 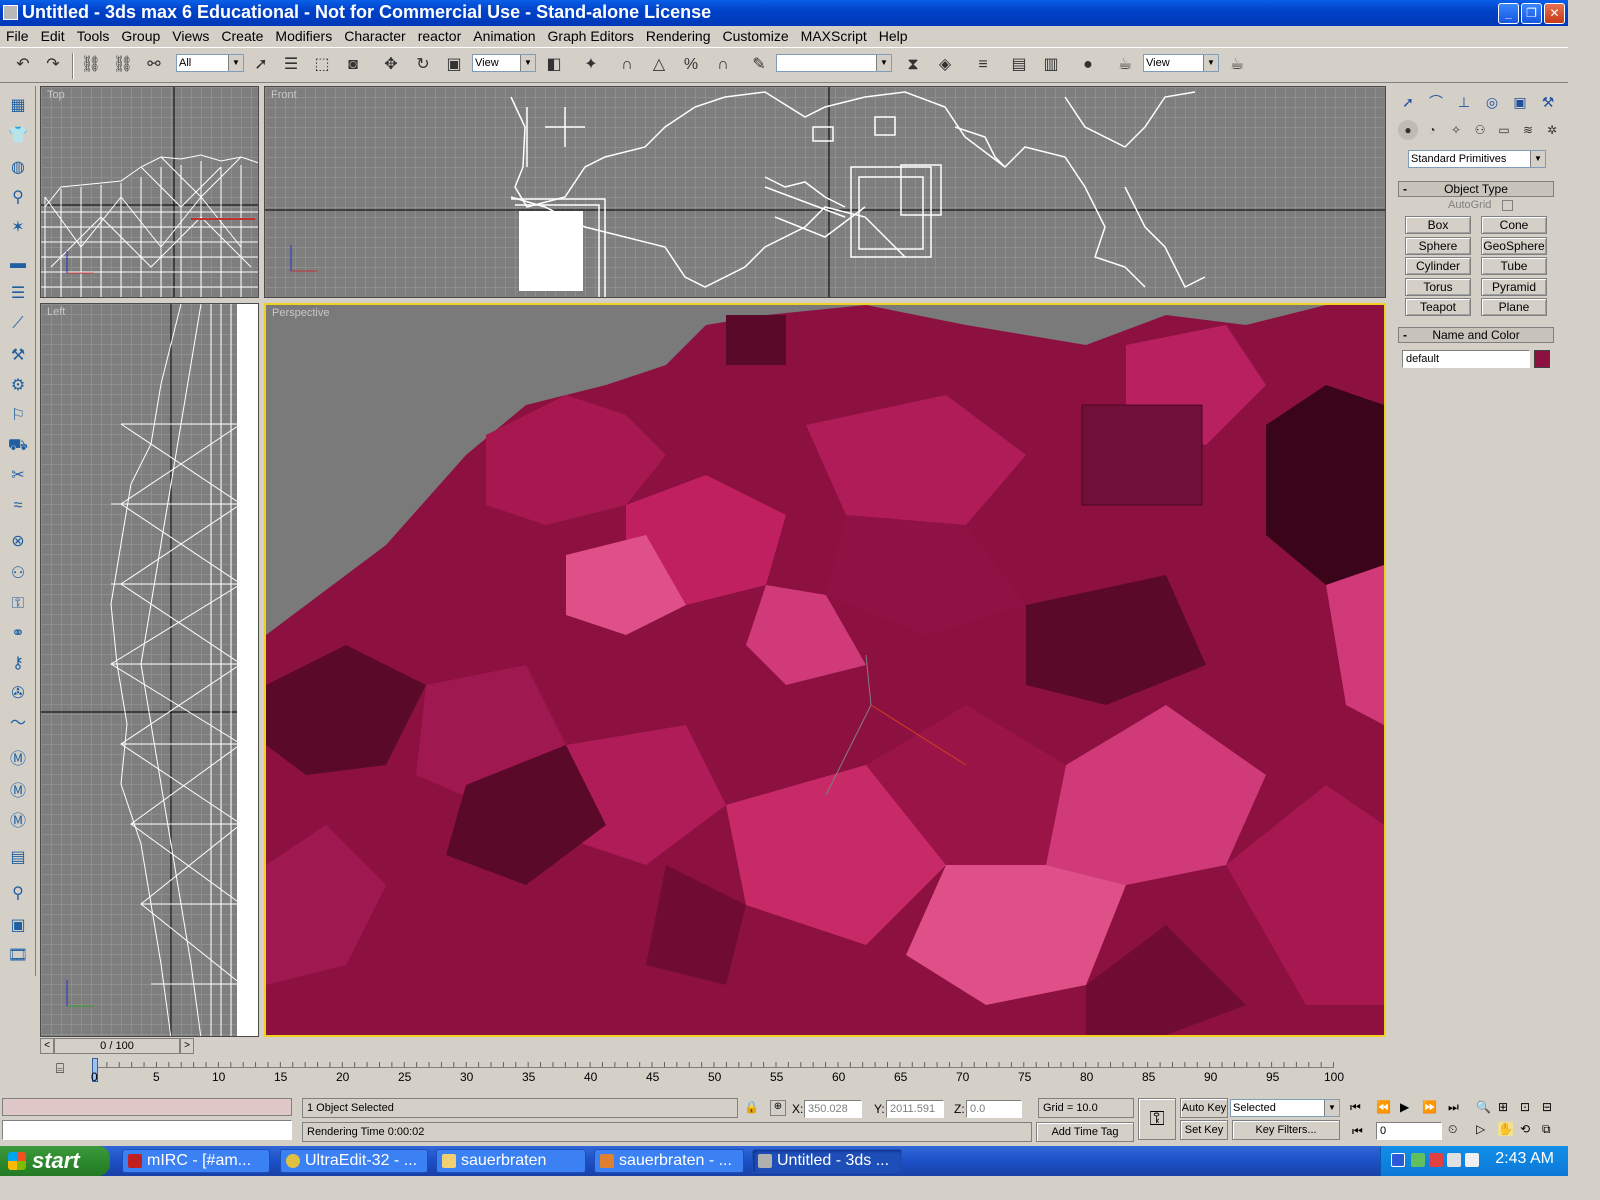 I want to click on chevron-left-icon, so click(x=1398, y=1160).